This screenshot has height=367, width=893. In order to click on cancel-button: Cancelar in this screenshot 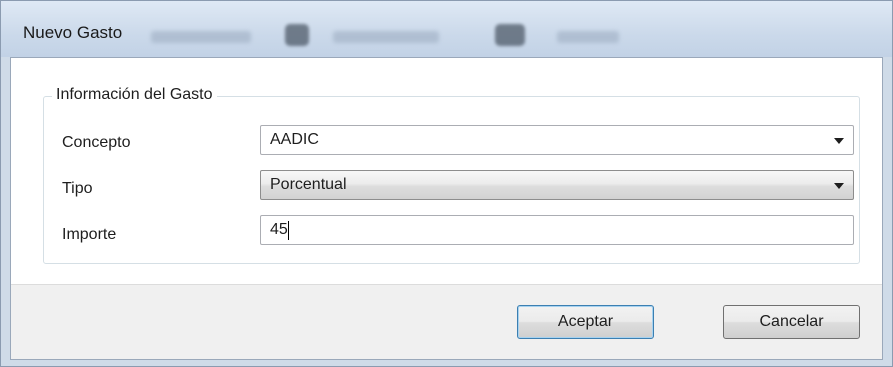, I will do `click(791, 322)`.